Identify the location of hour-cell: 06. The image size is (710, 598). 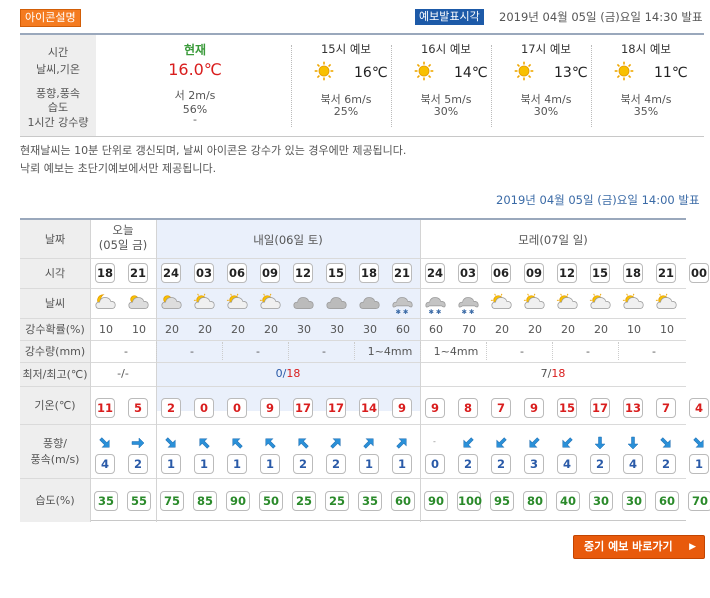
(237, 273).